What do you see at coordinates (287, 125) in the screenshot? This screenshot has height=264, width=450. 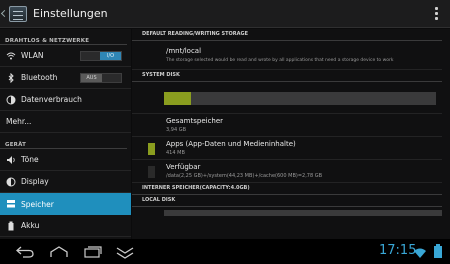 I see `total-storage-row: Gesamtspeicher 3,94 GB` at bounding box center [287, 125].